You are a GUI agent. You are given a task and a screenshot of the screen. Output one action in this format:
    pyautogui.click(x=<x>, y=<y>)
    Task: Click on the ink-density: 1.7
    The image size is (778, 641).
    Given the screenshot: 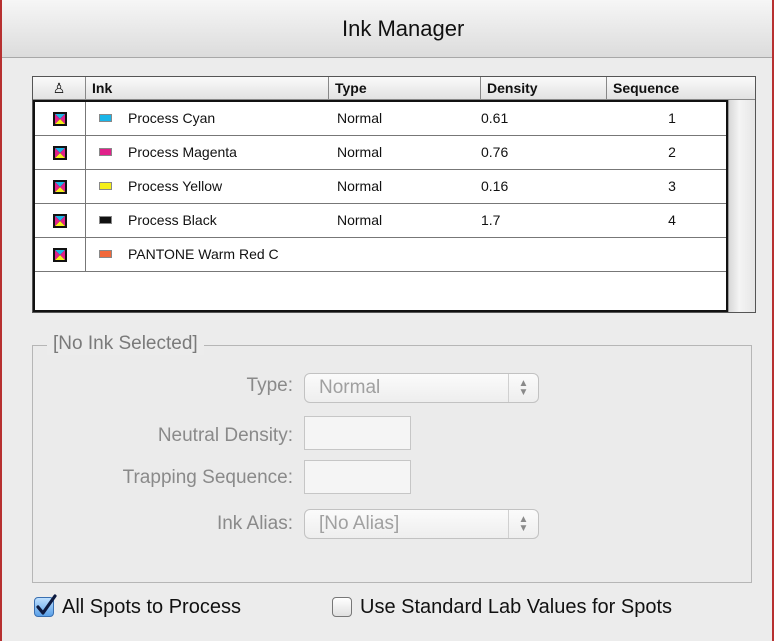 What is the action you would take?
    pyautogui.click(x=491, y=220)
    